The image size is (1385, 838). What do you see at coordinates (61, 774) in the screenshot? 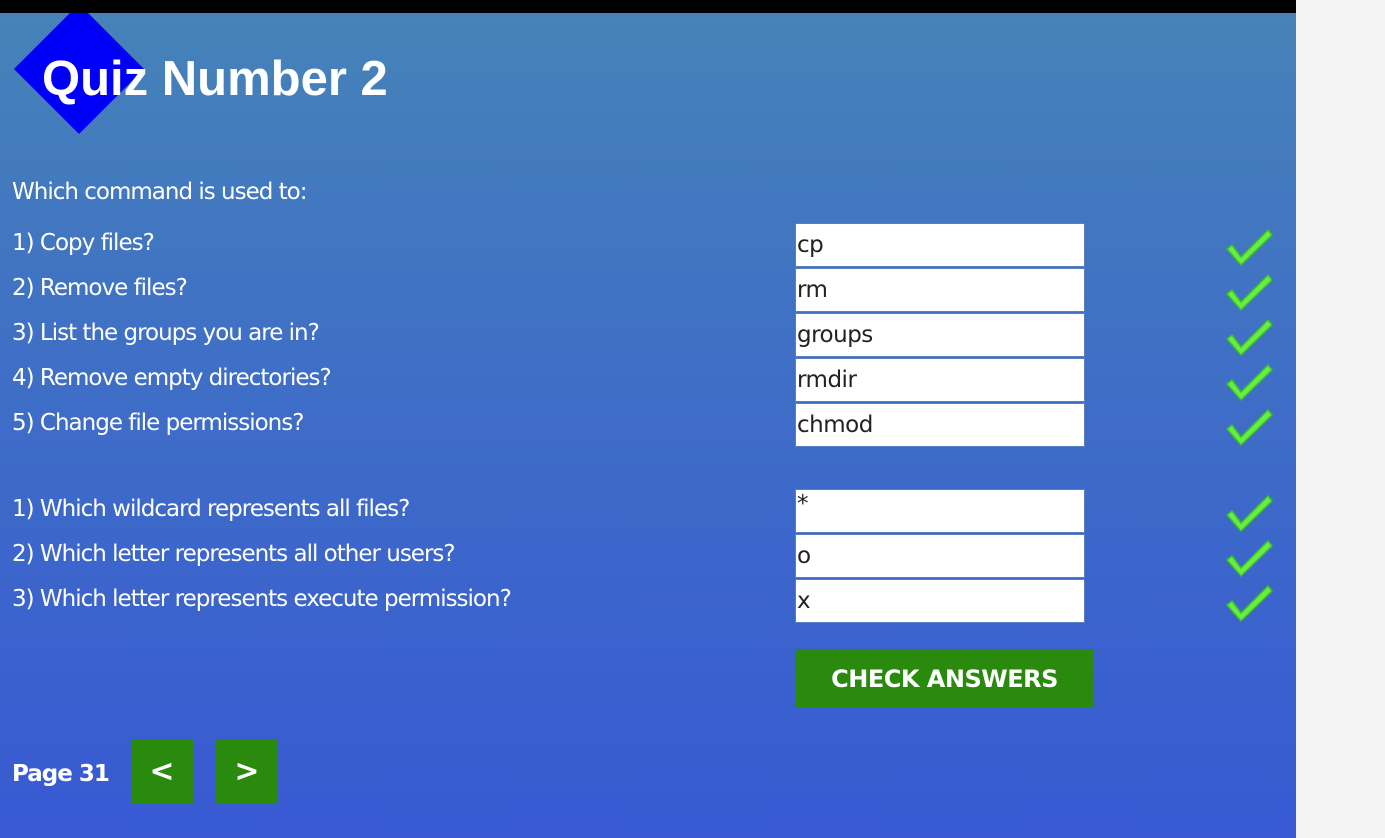
I see `page-number: Page 31` at bounding box center [61, 774].